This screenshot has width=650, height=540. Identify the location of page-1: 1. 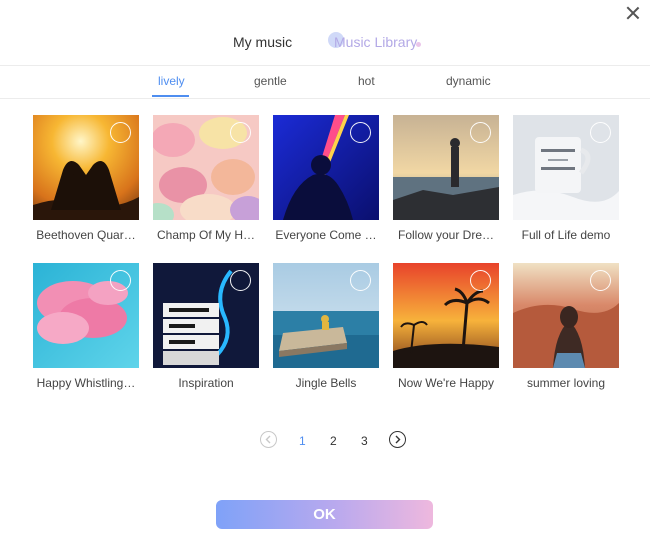
(302, 441).